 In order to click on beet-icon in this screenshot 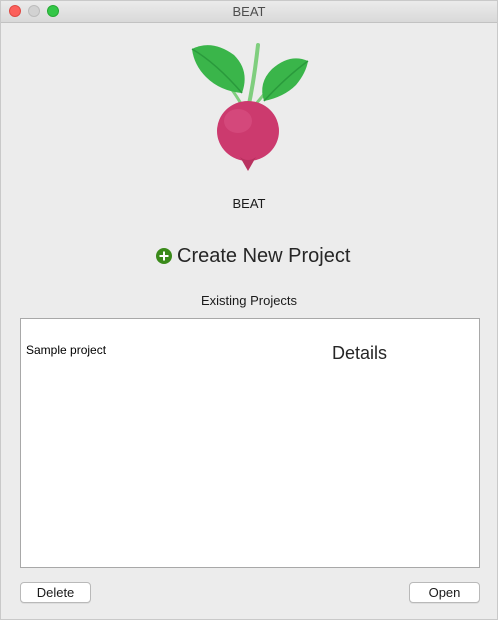, I will do `click(250, 107)`.